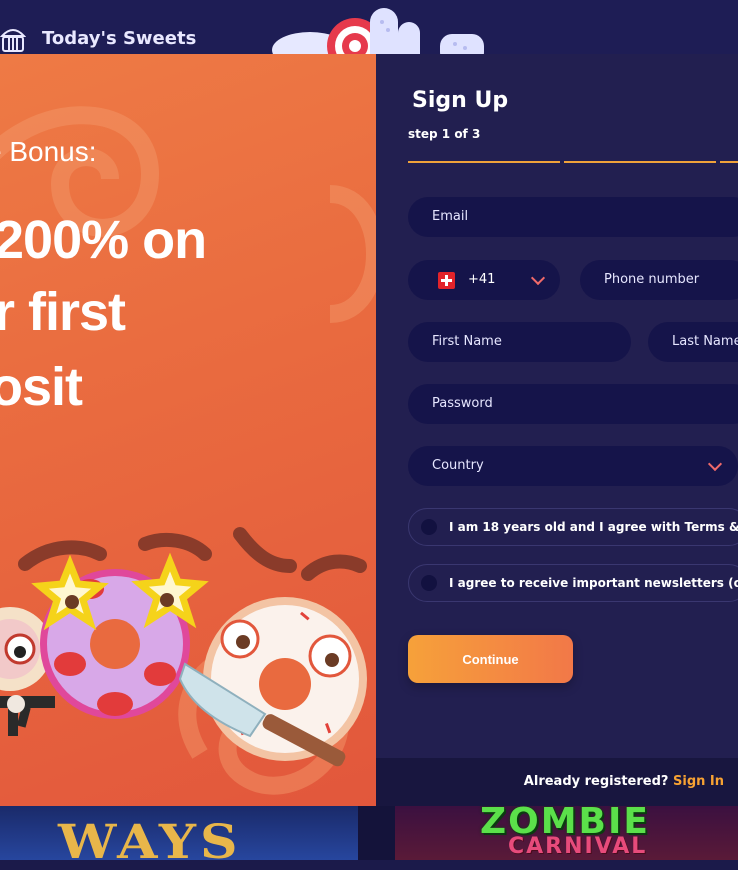 The image size is (738, 870). I want to click on promo-headline-2: r first, so click(63, 312).